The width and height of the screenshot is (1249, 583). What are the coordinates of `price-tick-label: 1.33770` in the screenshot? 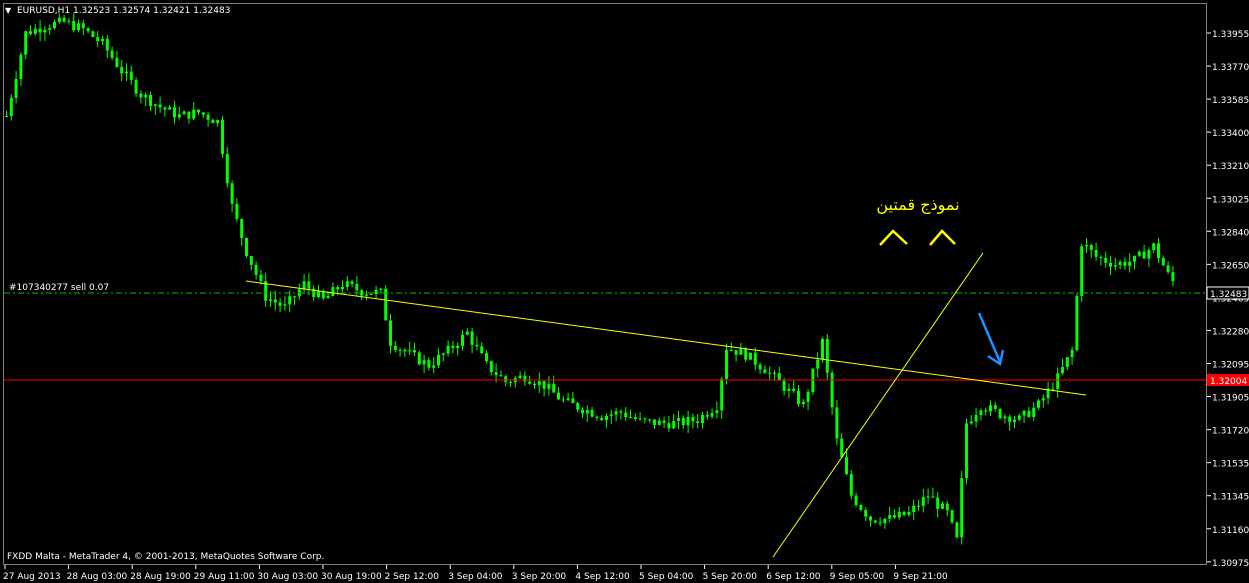 It's located at (1230, 68).